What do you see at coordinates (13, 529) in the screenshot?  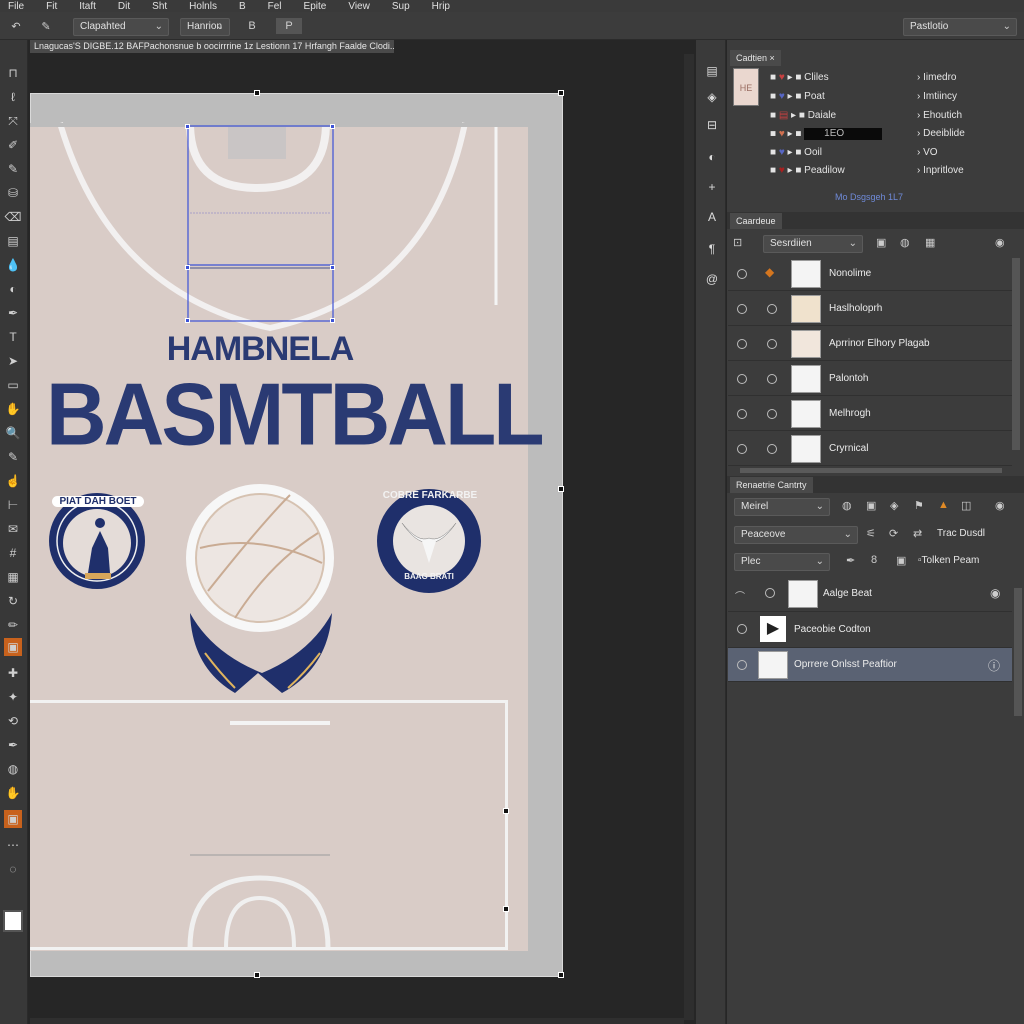 I see `note-icon: ✉` at bounding box center [13, 529].